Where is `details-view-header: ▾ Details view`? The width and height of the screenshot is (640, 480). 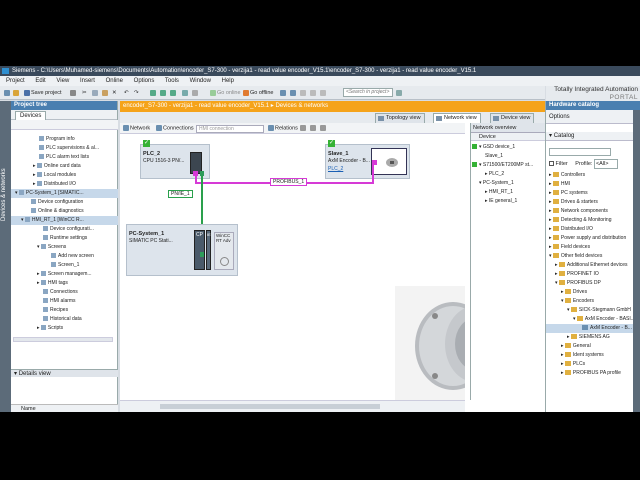 details-view-header: ▾ Details view is located at coordinates (64, 373).